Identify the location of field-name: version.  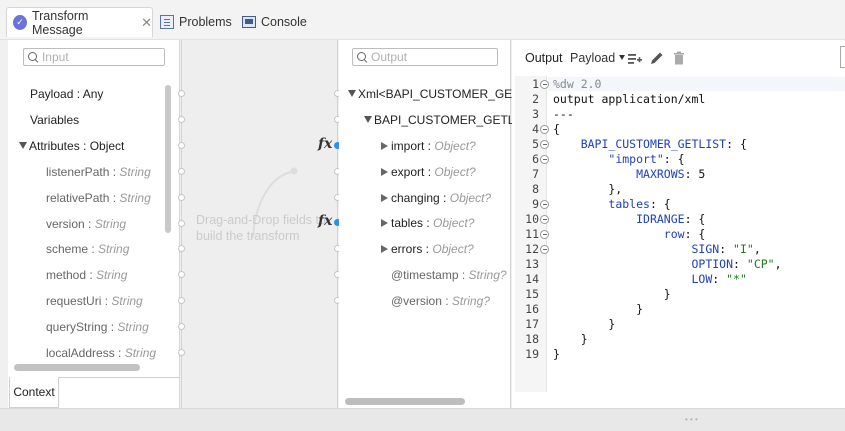
(65, 224).